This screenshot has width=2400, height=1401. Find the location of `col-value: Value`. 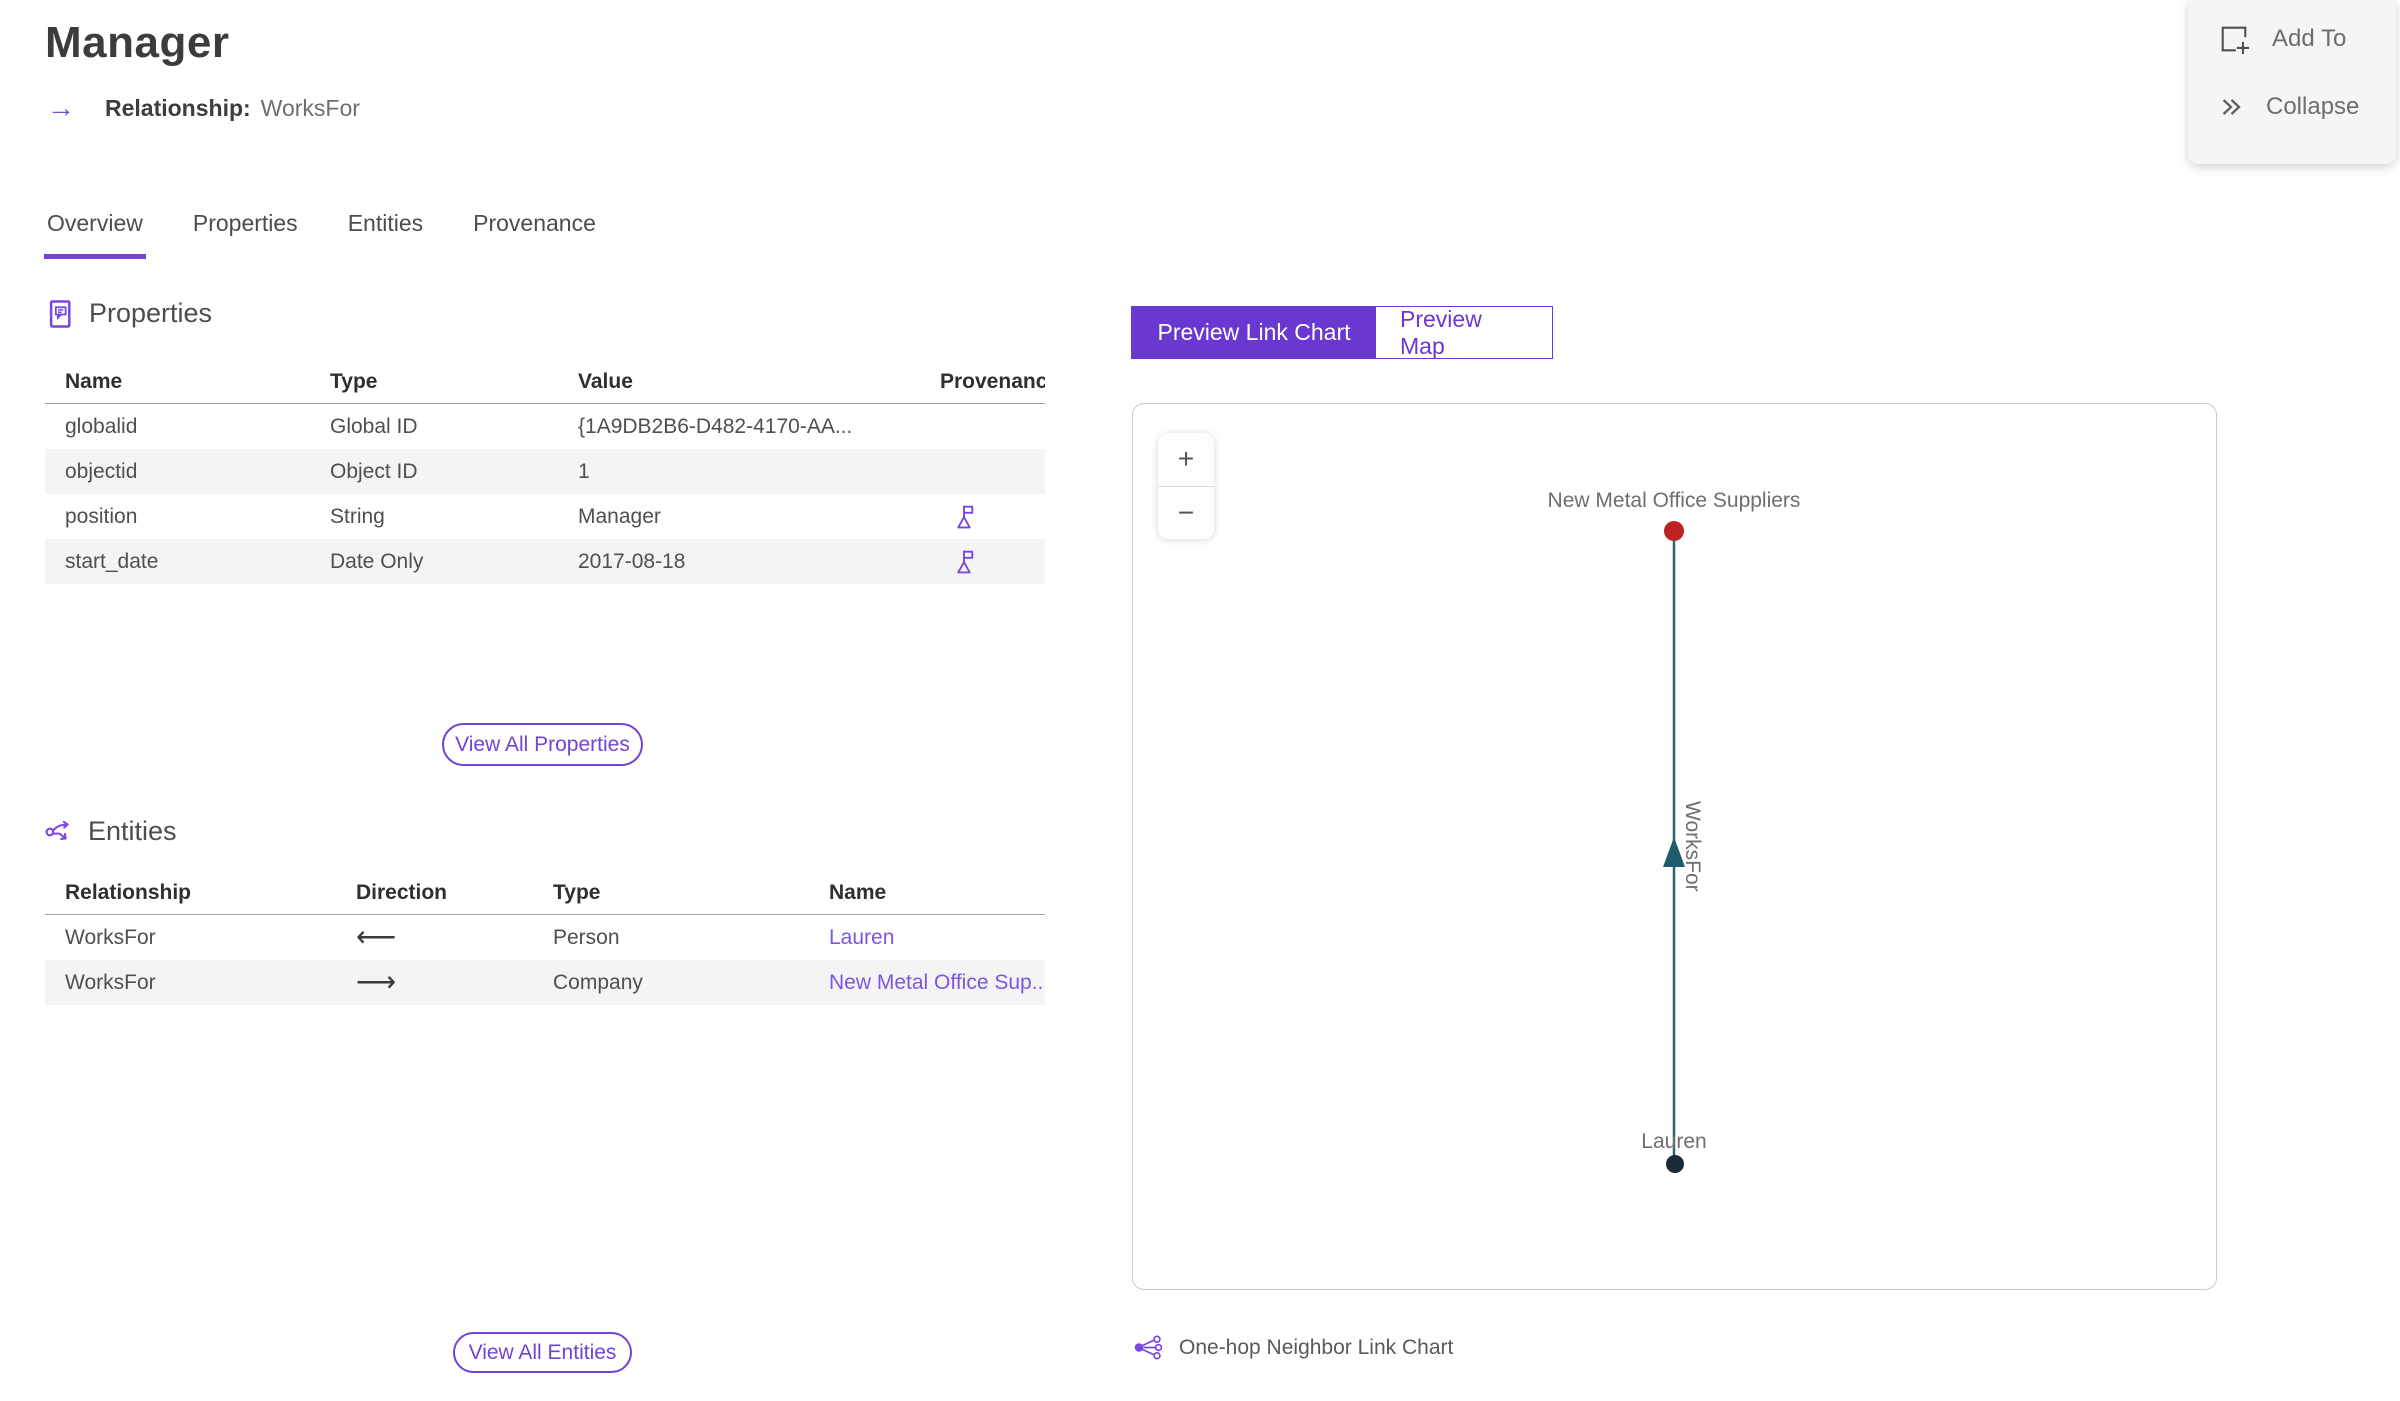

col-value: Value is located at coordinates (605, 381).